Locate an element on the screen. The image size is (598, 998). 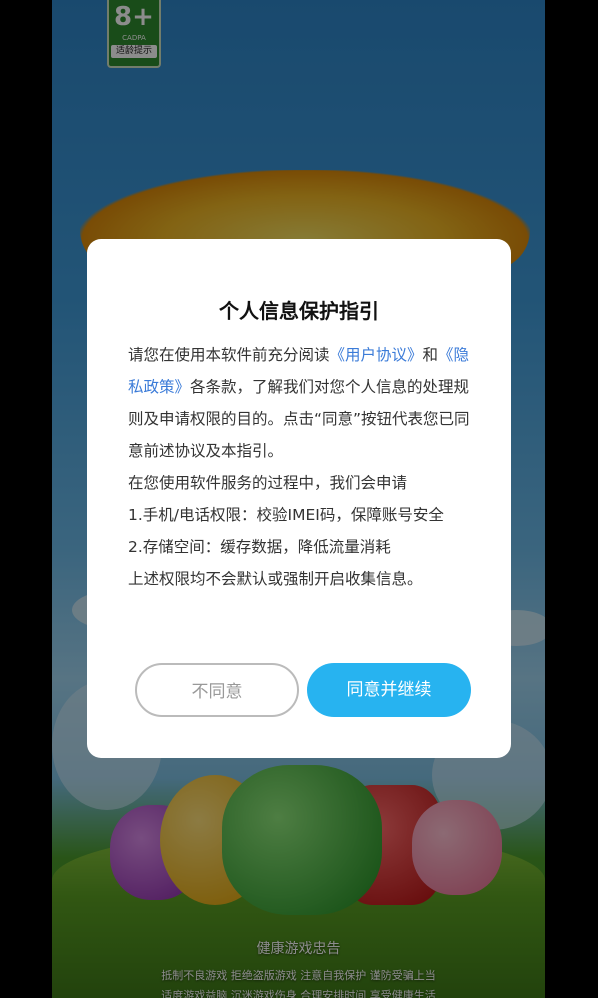
decline-button: 不同意 is located at coordinates (217, 690).